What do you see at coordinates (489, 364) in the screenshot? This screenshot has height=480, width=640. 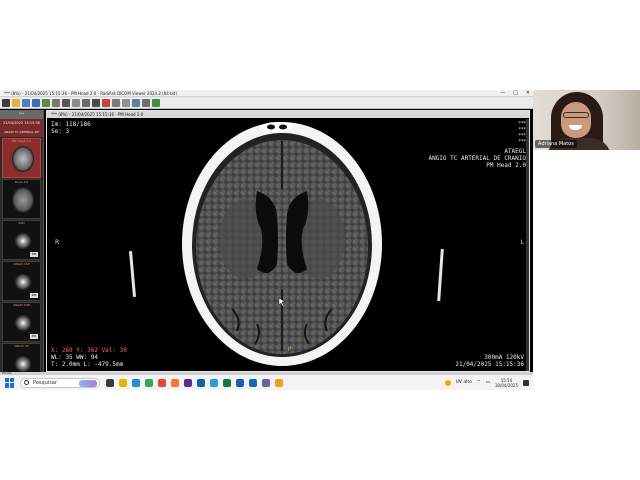 I see `acquisition-datetime: 21/04/2025 15:15:36` at bounding box center [489, 364].